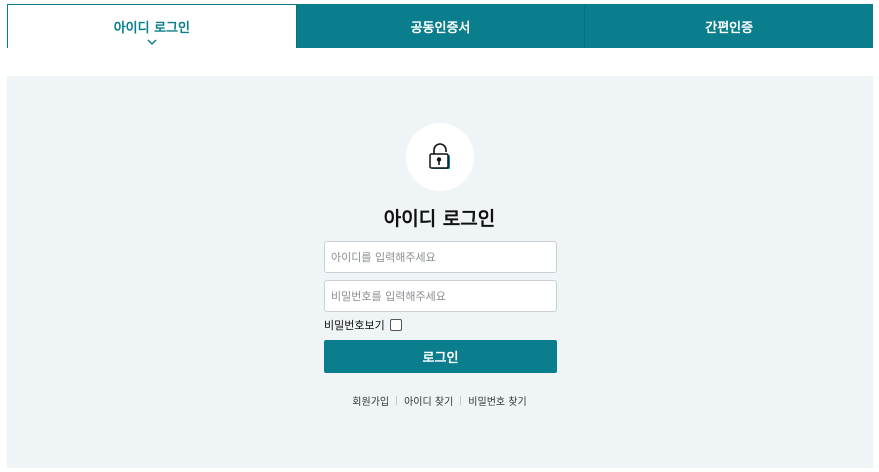 The image size is (879, 472). Describe the element at coordinates (370, 400) in the screenshot. I see `signup-link: 회원가입` at that location.